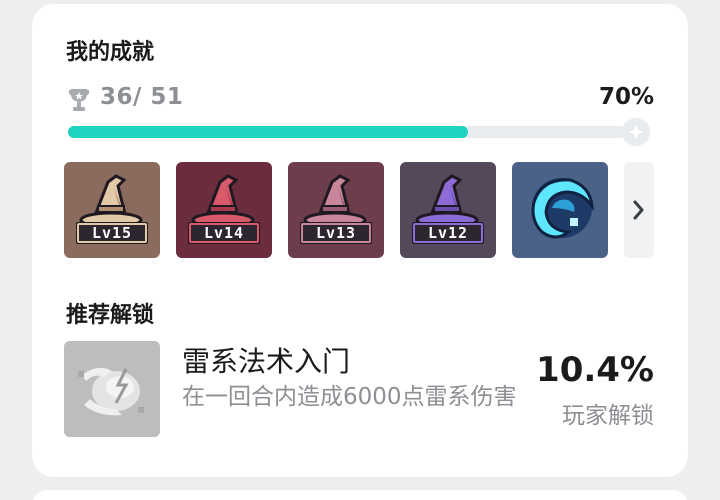 The width and height of the screenshot is (720, 500). What do you see at coordinates (224, 210) in the screenshot?
I see `badge-lv14: Lv14` at bounding box center [224, 210].